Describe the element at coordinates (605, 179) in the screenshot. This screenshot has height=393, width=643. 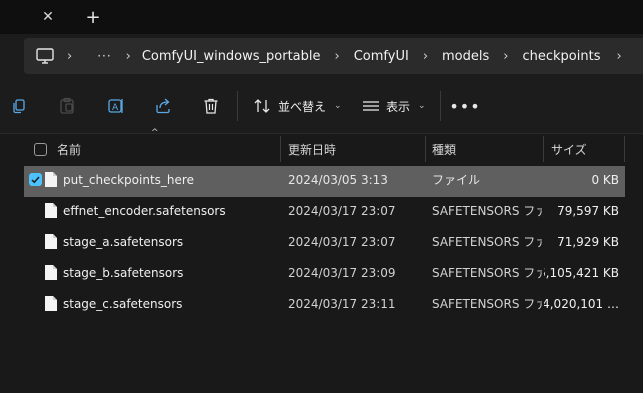
I see `file-size: 0 KB` at that location.